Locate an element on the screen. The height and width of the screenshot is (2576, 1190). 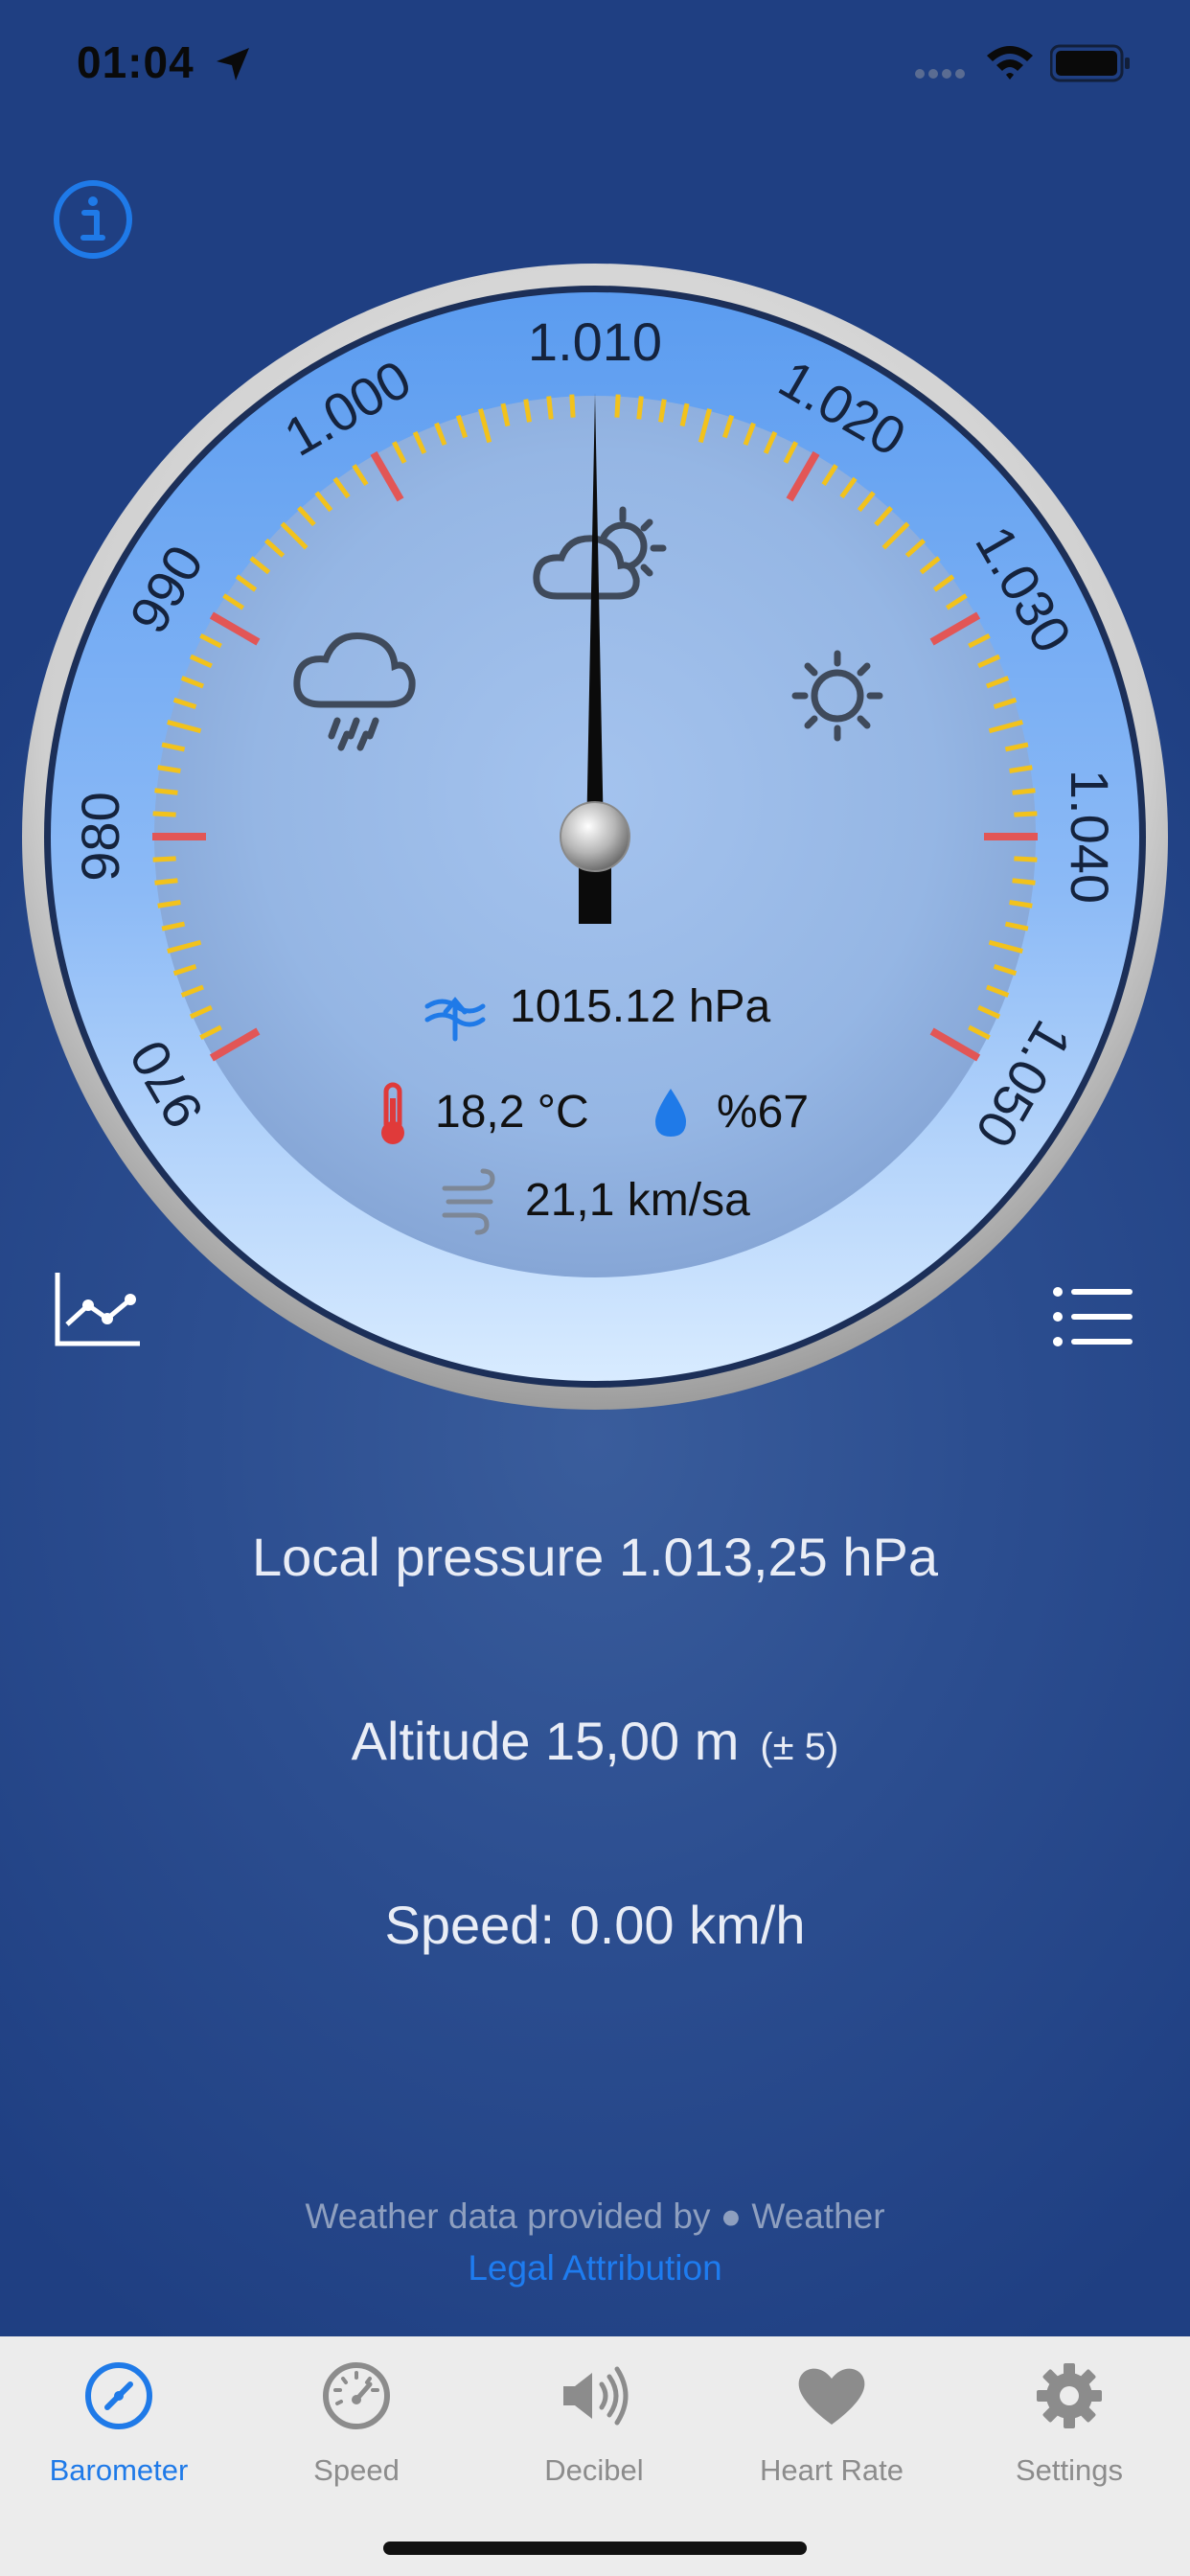
speed-text: Speed: 0.00 km/h is located at coordinates (595, 1925).